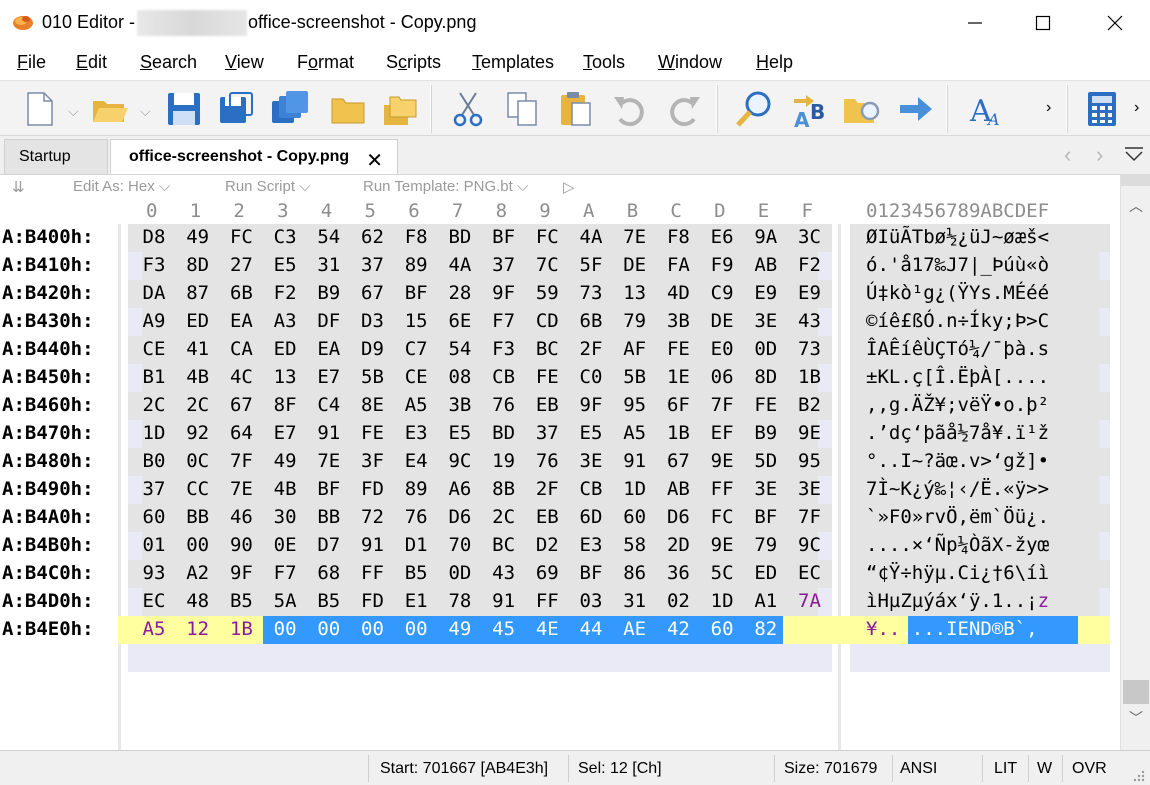 The image size is (1150, 785). What do you see at coordinates (198, 349) in the screenshot?
I see `hex-byte: 41` at bounding box center [198, 349].